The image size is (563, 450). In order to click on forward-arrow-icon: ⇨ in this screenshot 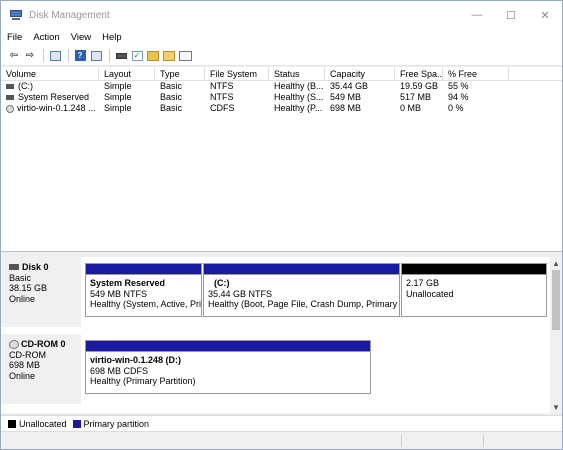, I will do `click(30, 56)`.